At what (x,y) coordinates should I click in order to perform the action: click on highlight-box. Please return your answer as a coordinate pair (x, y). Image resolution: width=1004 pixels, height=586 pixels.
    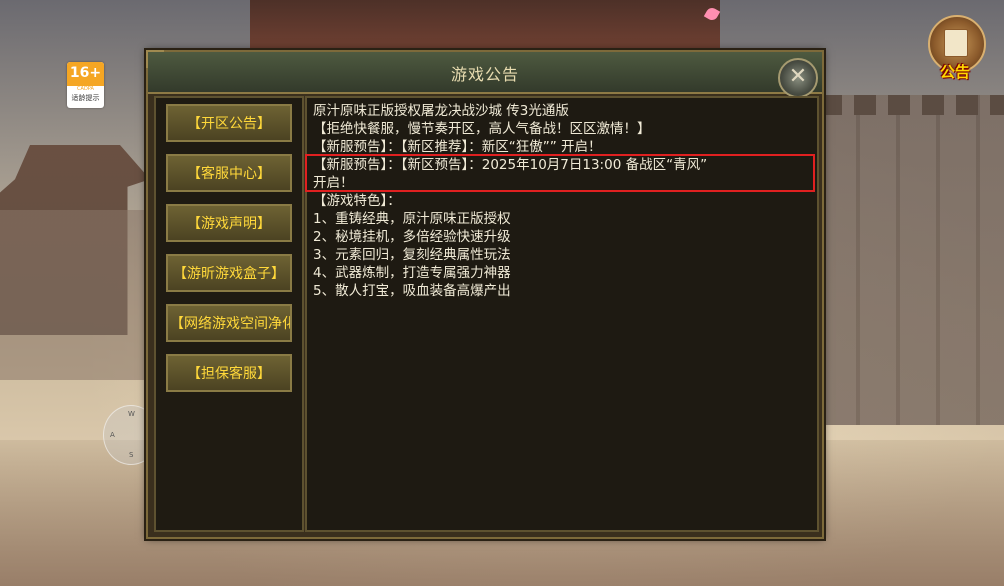
    Looking at the image, I should click on (560, 173).